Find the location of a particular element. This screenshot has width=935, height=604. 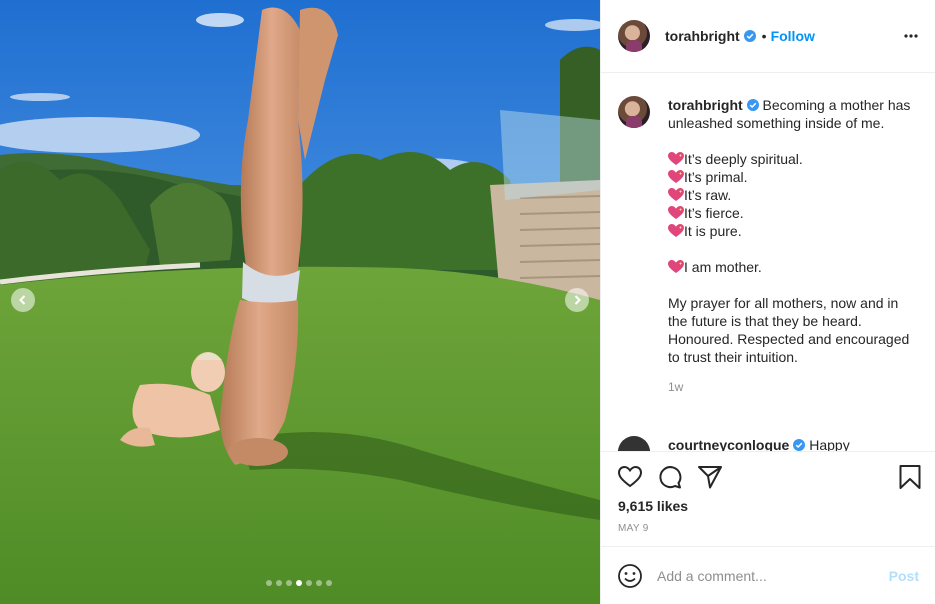

comment-item: courtneyconlogue Happy is located at coordinates (734, 443).